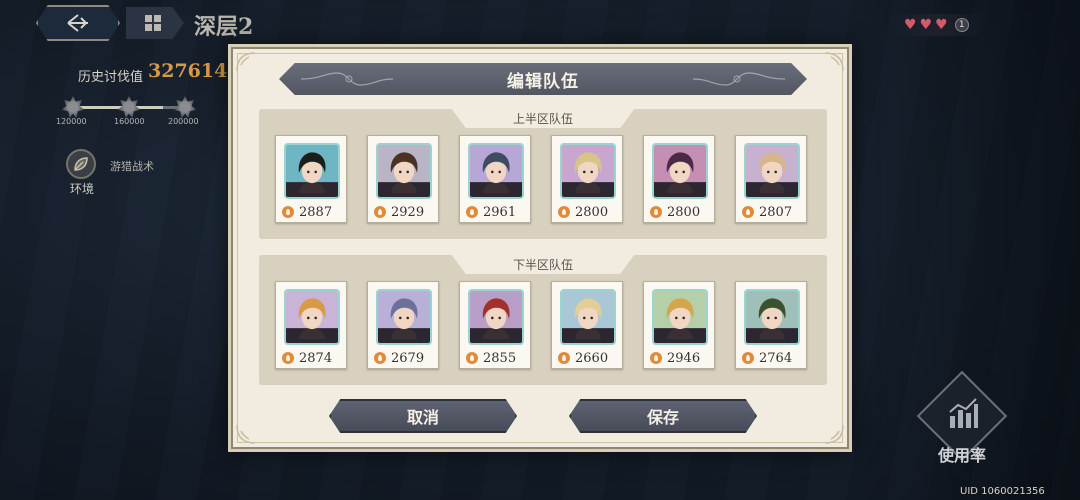  I want to click on milestone-track: 120000 160000 200000, so click(131, 113).